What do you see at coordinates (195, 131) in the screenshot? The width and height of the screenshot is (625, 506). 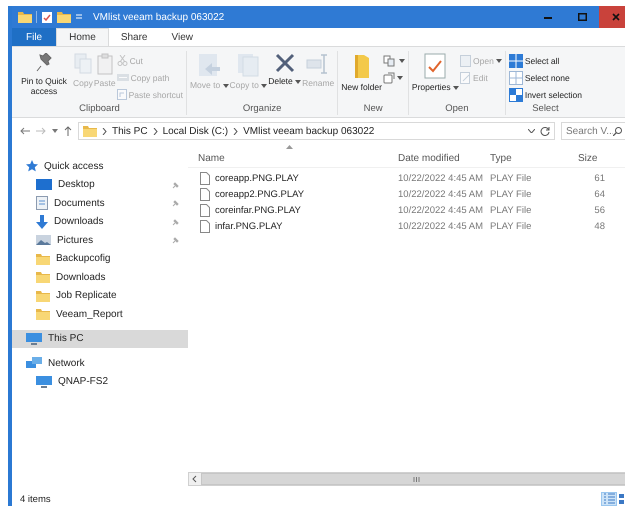 I see `breadcrumb: Local Disk (C:)` at bounding box center [195, 131].